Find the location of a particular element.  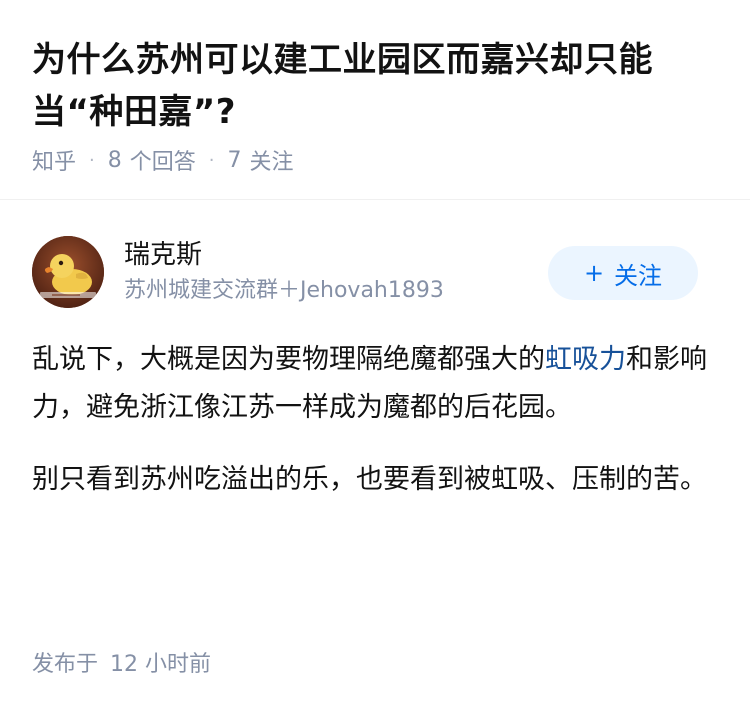

follow-author-button: + 关注 is located at coordinates (623, 273).